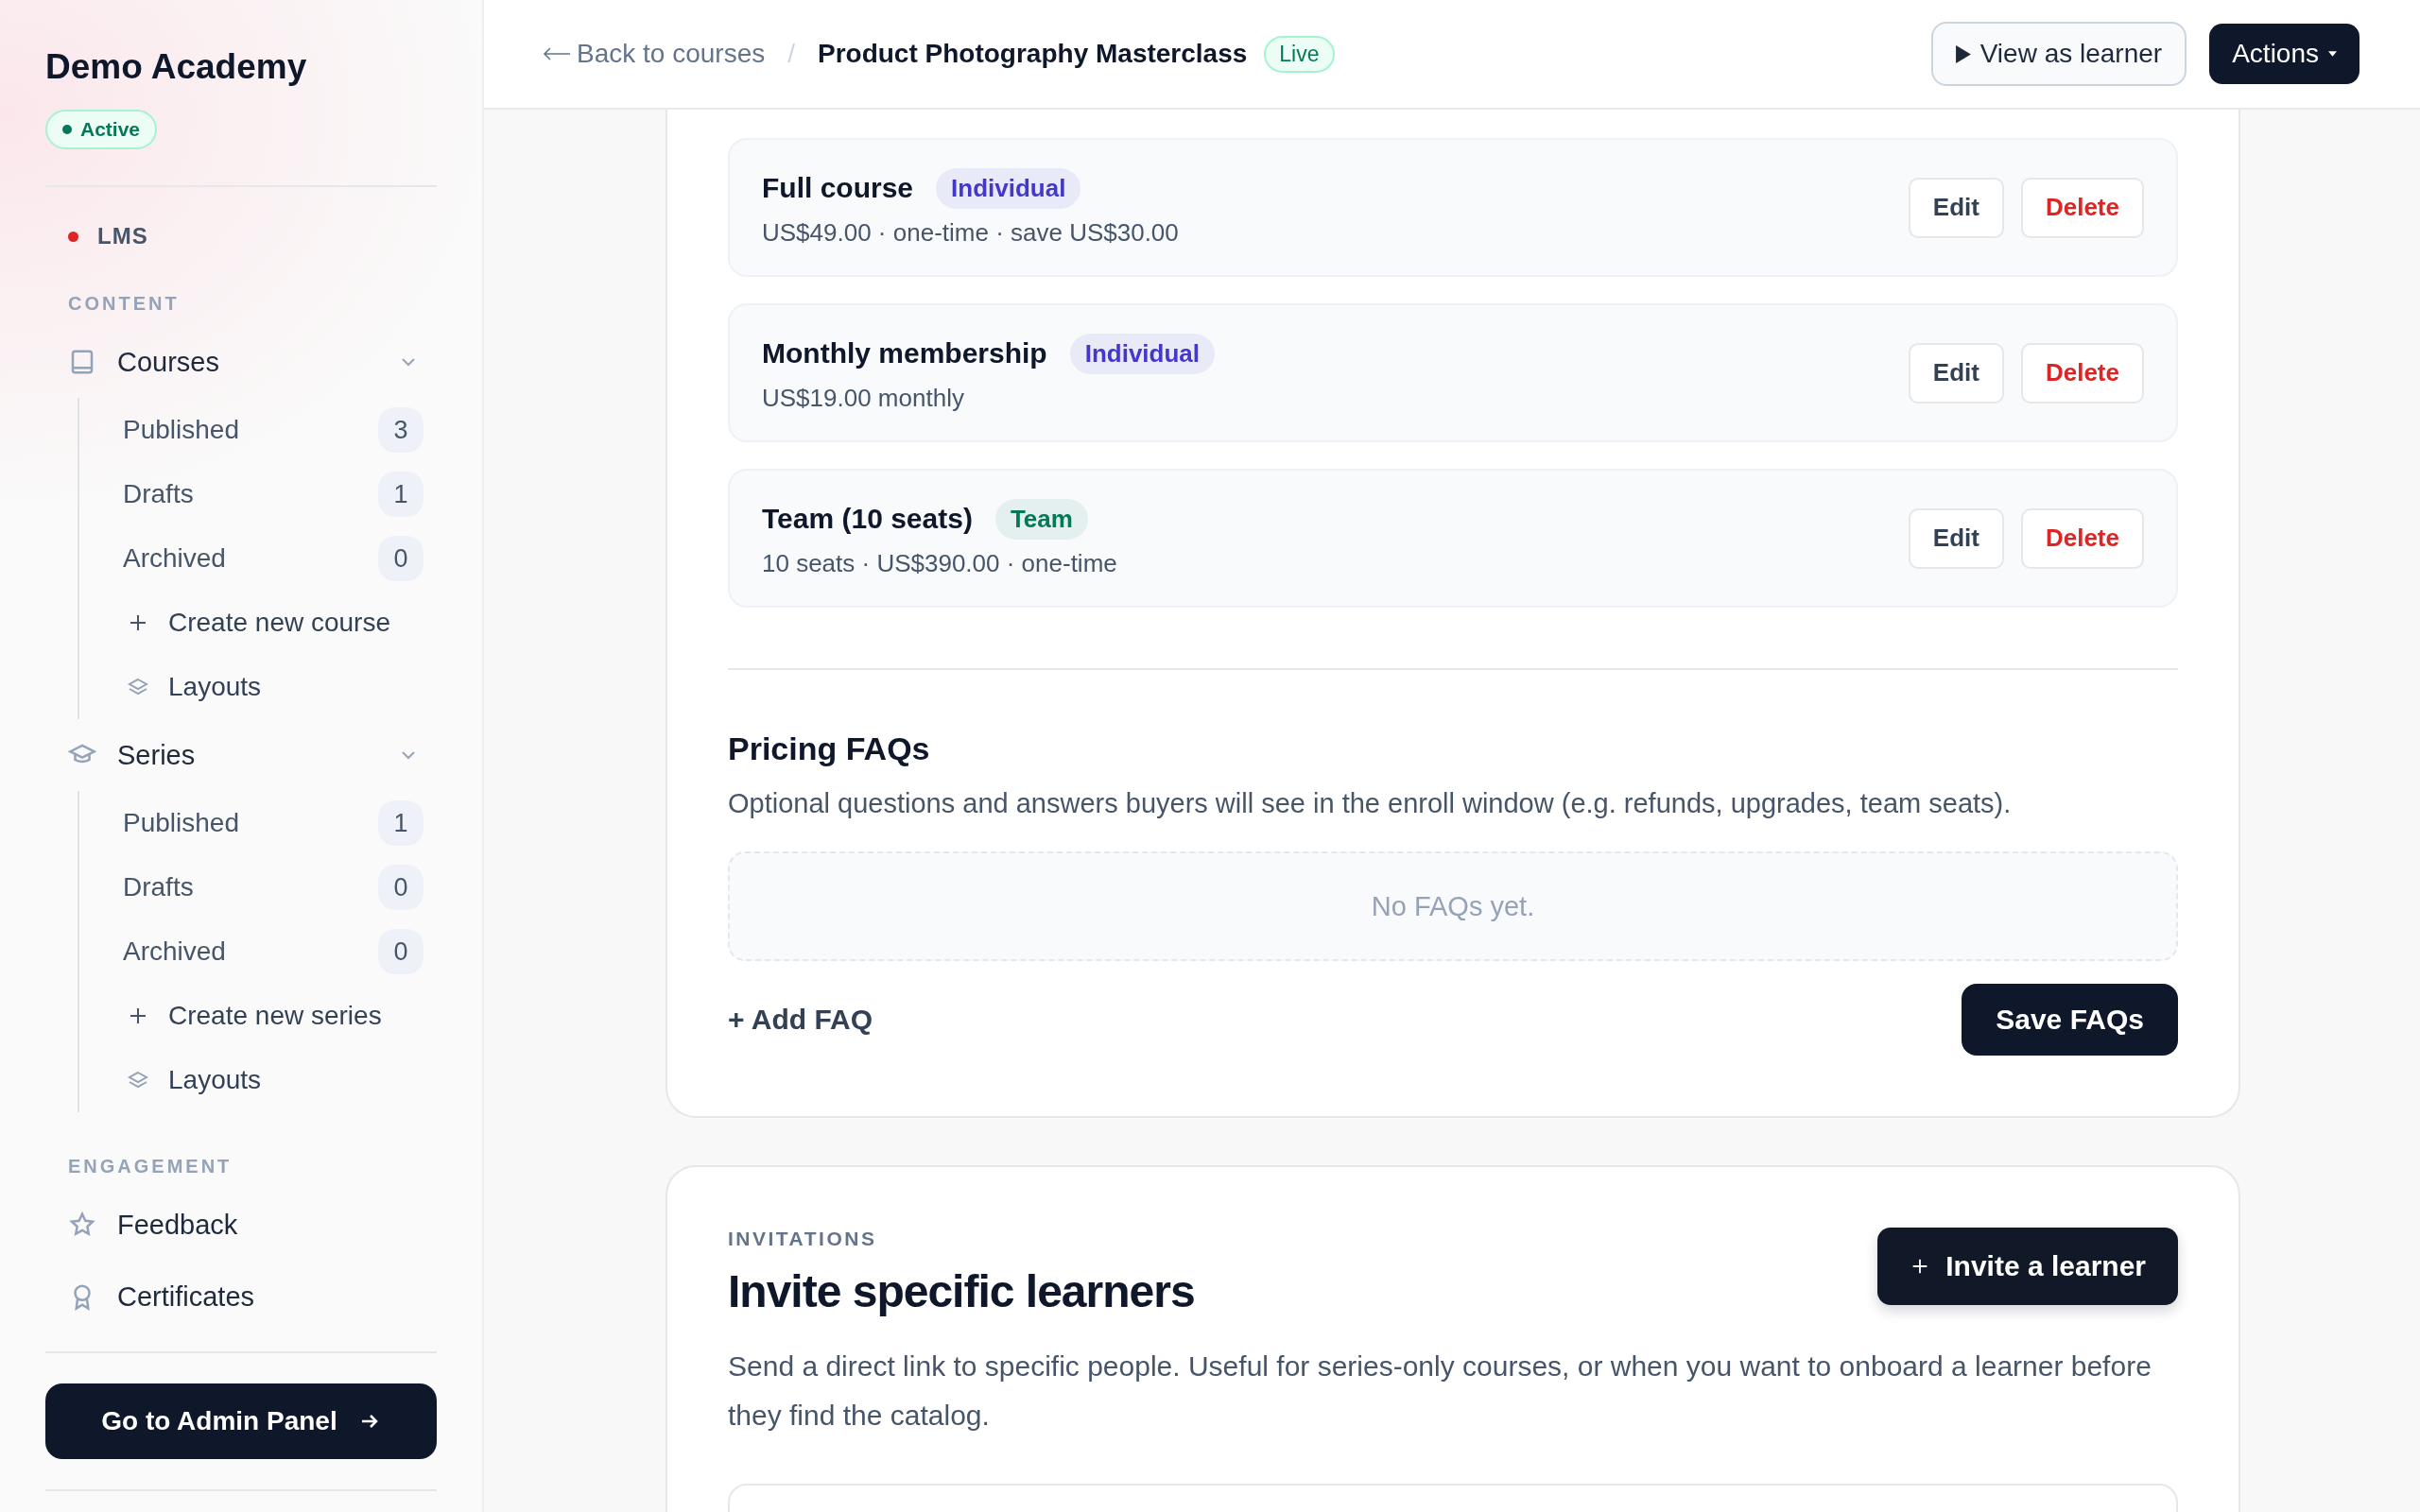  Describe the element at coordinates (838, 188) in the screenshot. I see `plan-name: Full course` at that location.